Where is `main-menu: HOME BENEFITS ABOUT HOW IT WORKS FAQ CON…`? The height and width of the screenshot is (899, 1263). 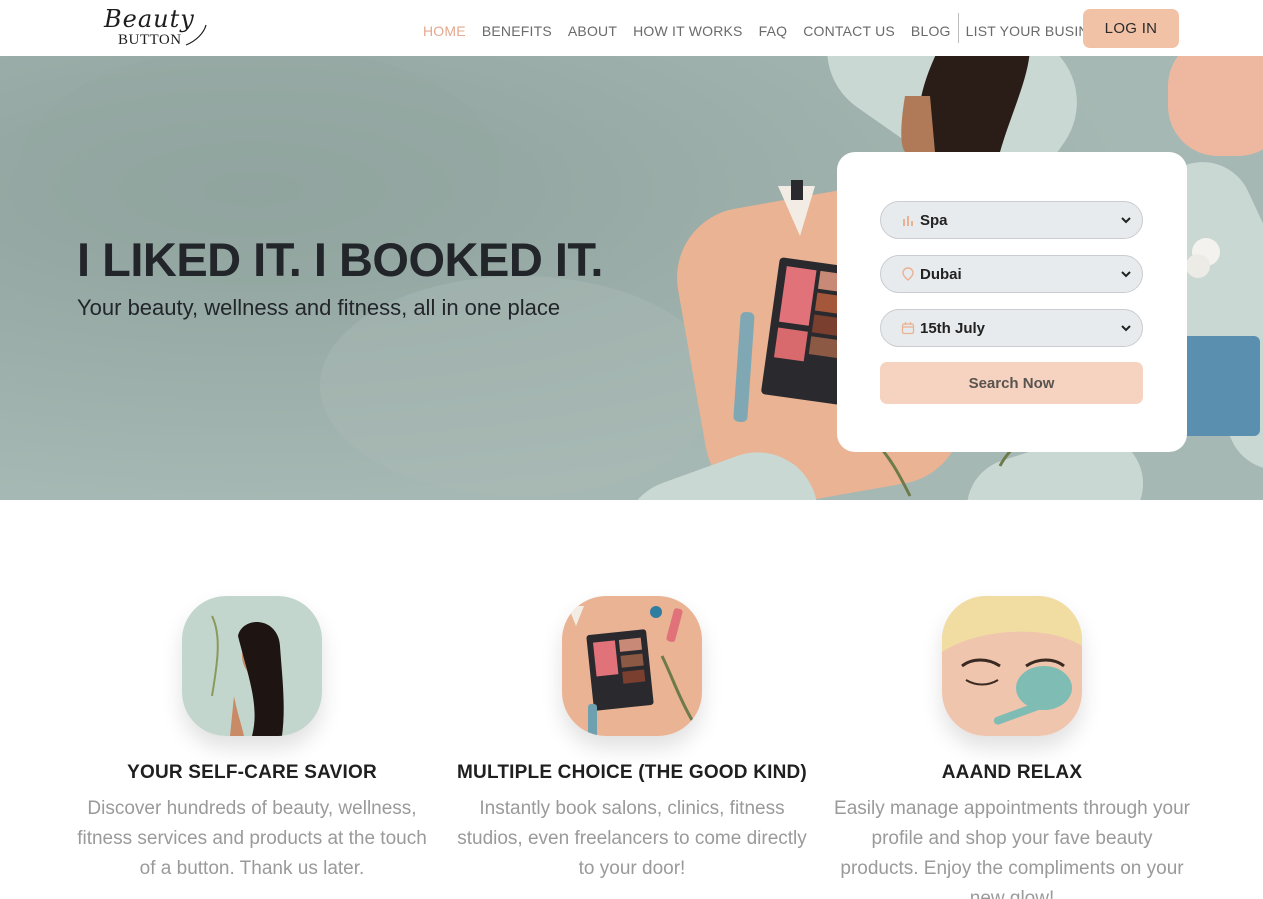 main-menu: HOME BENEFITS ABOUT HOW IT WORKS FAQ CON… is located at coordinates (778, 28).